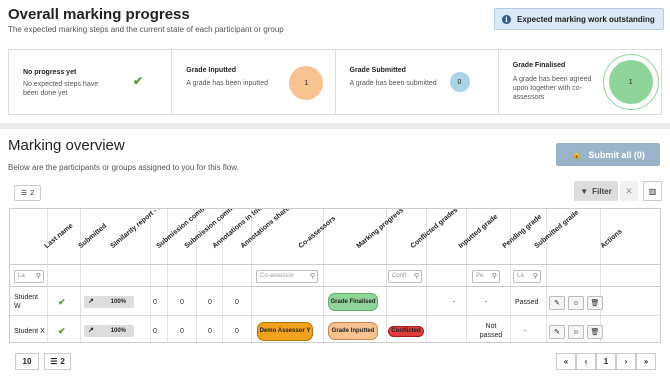 The height and width of the screenshot is (377, 670). I want to click on step-title: Grade Inputted, so click(211, 70).